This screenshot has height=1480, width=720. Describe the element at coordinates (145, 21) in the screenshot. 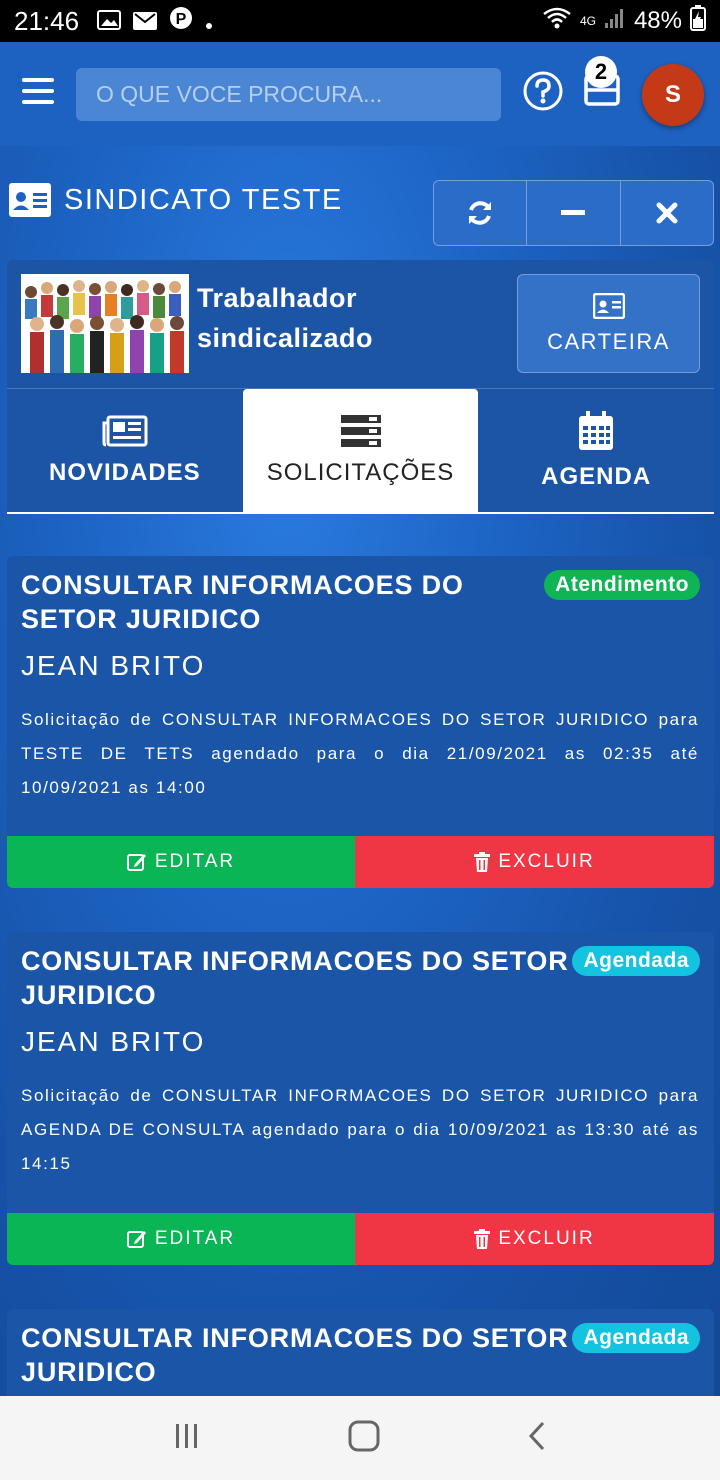

I see `mail-icon` at that location.